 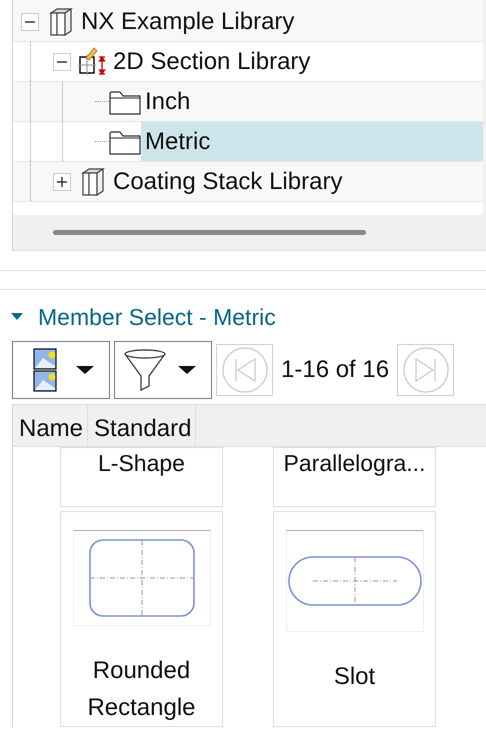 What do you see at coordinates (157, 317) in the screenshot?
I see `section-title: Member Select - Metric` at bounding box center [157, 317].